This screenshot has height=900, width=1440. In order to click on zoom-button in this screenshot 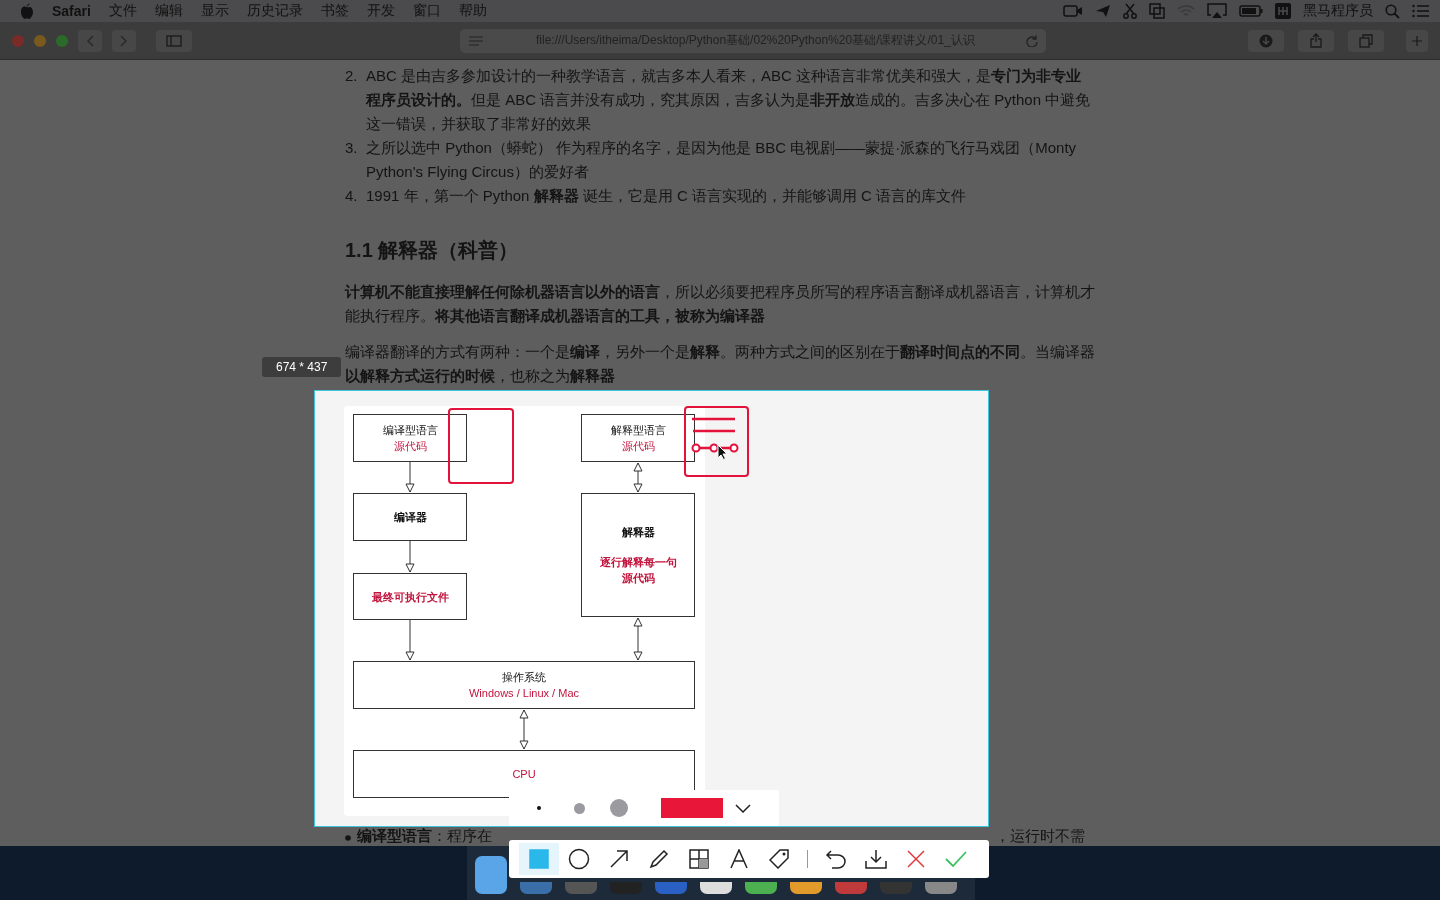, I will do `click(62, 40)`.